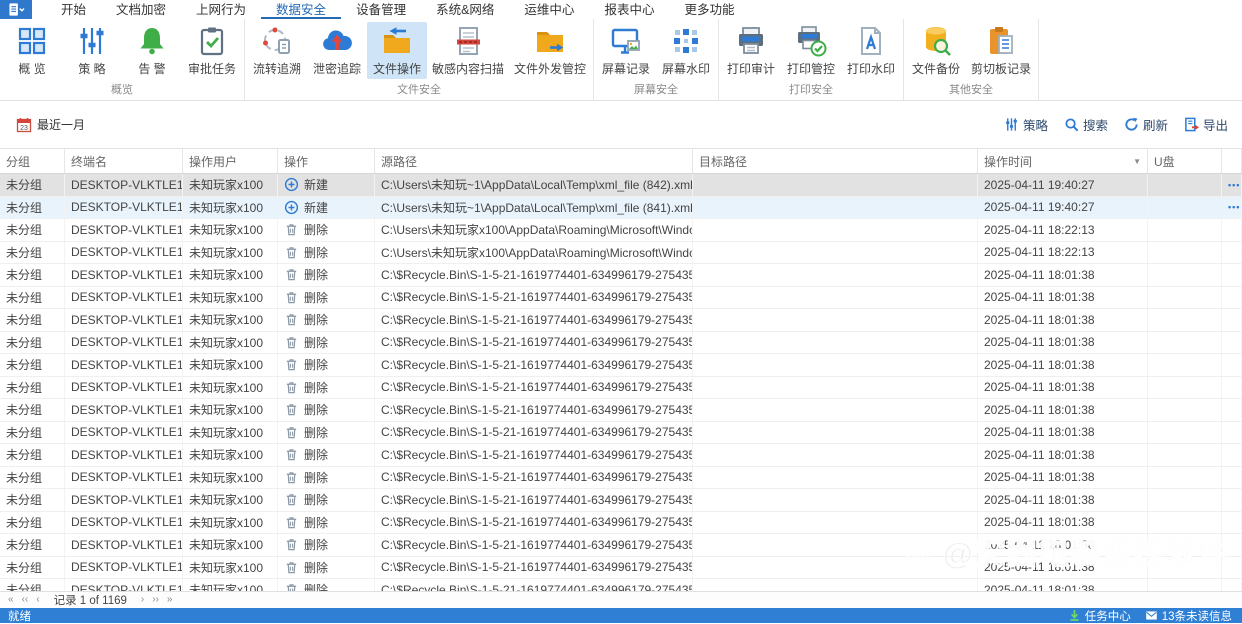 The height and width of the screenshot is (624, 1242). I want to click on ribbon-item-sliders: 策 略, so click(92, 50).